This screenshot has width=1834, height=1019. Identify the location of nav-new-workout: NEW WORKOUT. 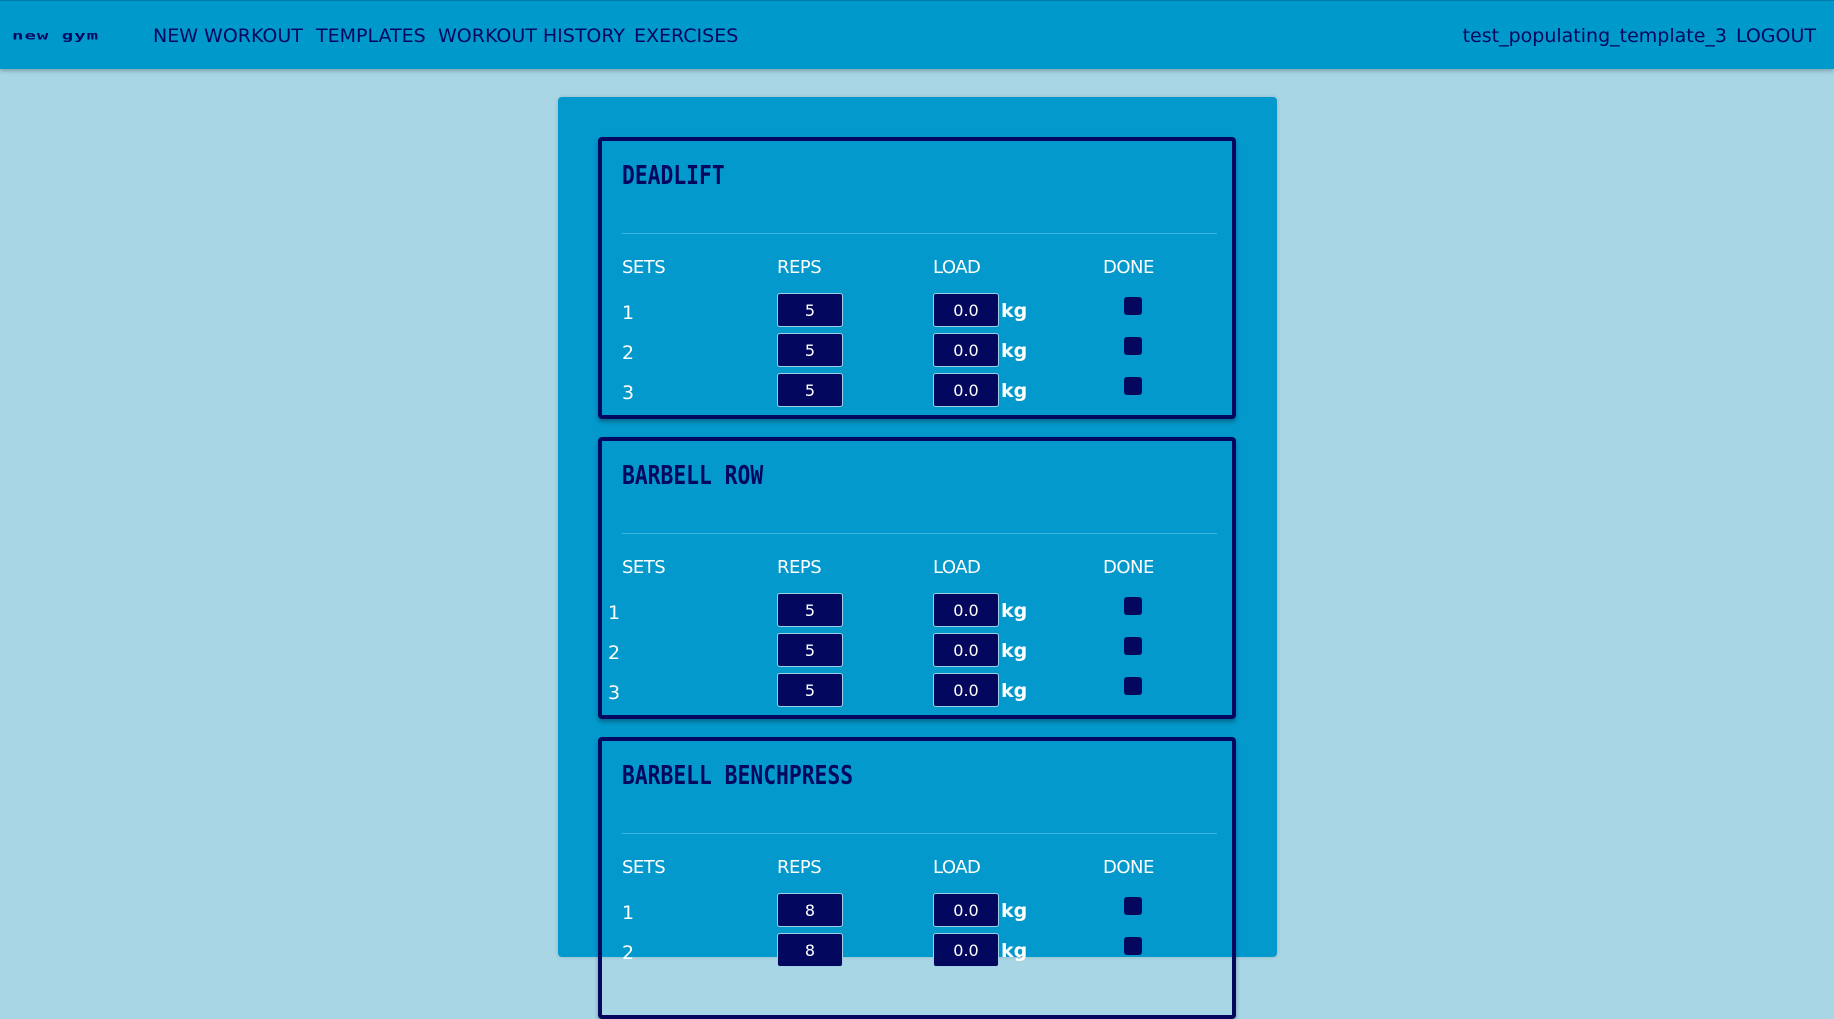
(228, 36).